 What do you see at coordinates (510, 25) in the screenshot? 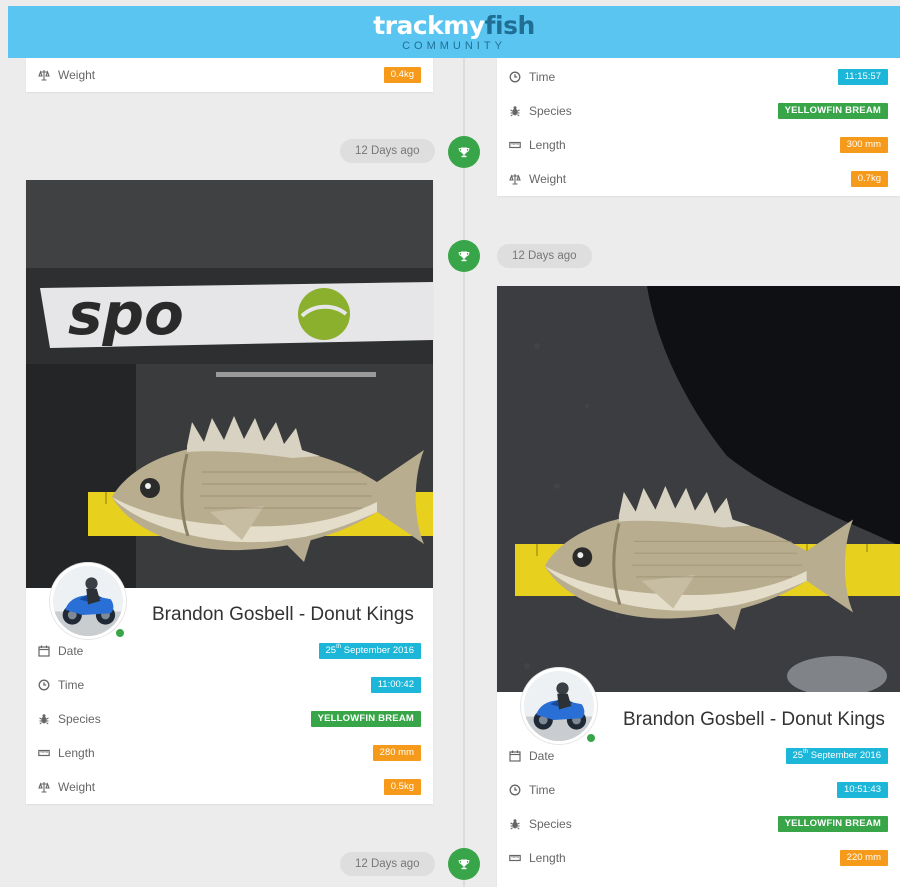
I see `logo-text-fish: fish` at bounding box center [510, 25].